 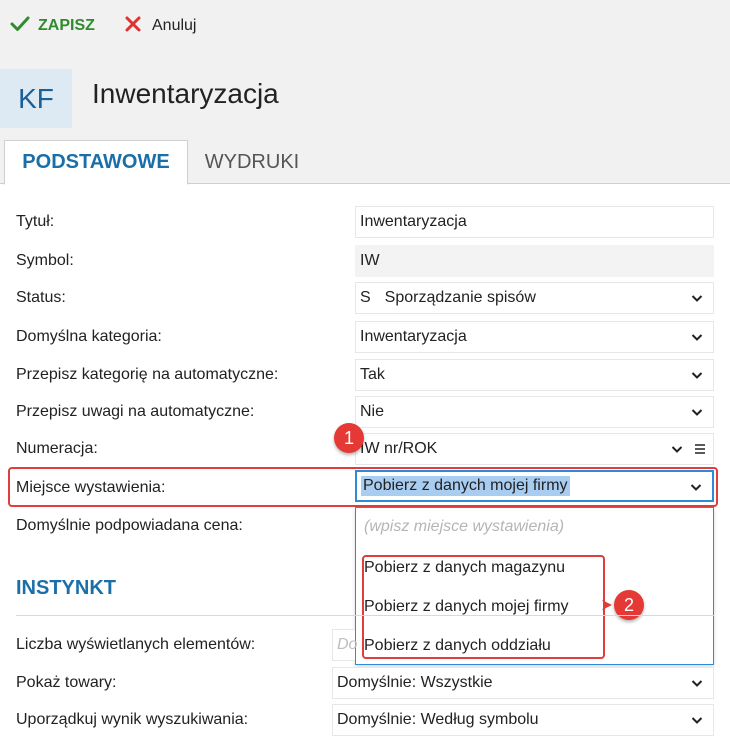 I want to click on cancel-button: Anuluj, so click(x=160, y=26).